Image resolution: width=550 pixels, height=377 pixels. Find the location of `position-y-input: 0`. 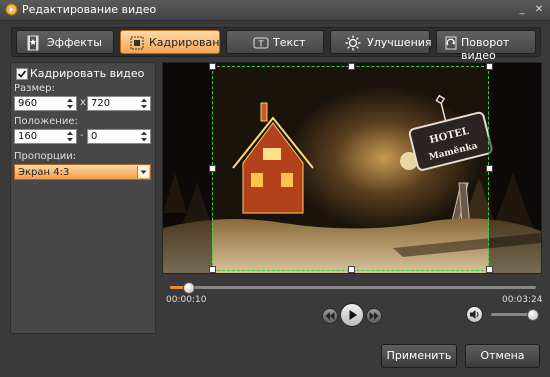

position-y-input: 0 is located at coordinates (119, 136).